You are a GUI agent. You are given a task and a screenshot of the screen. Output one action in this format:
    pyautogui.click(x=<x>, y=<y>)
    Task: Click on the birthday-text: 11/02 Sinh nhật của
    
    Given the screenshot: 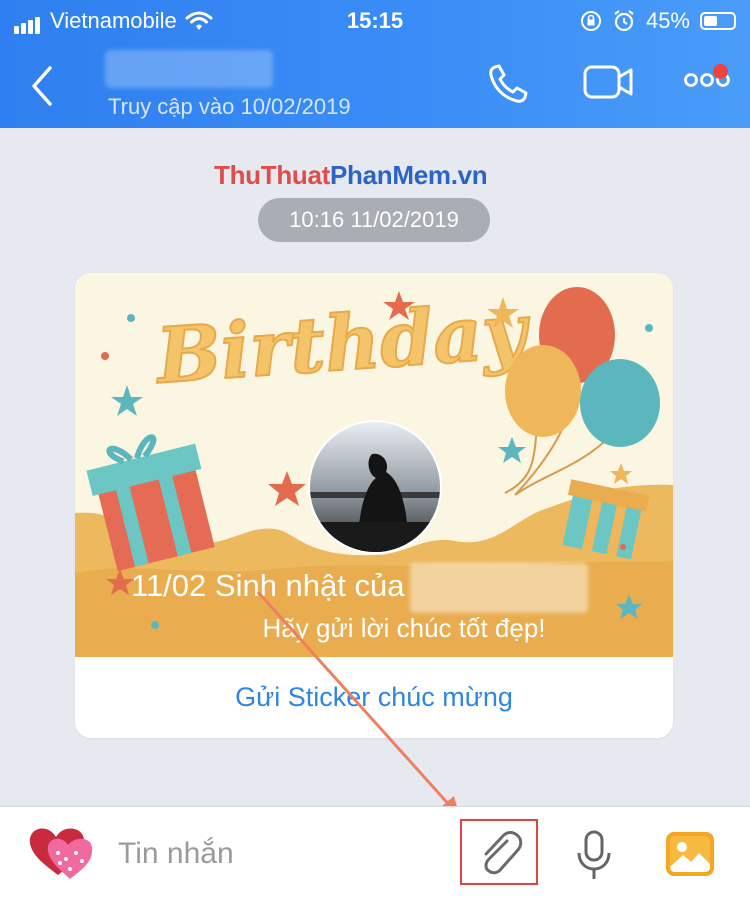 What is the action you would take?
    pyautogui.click(x=360, y=588)
    